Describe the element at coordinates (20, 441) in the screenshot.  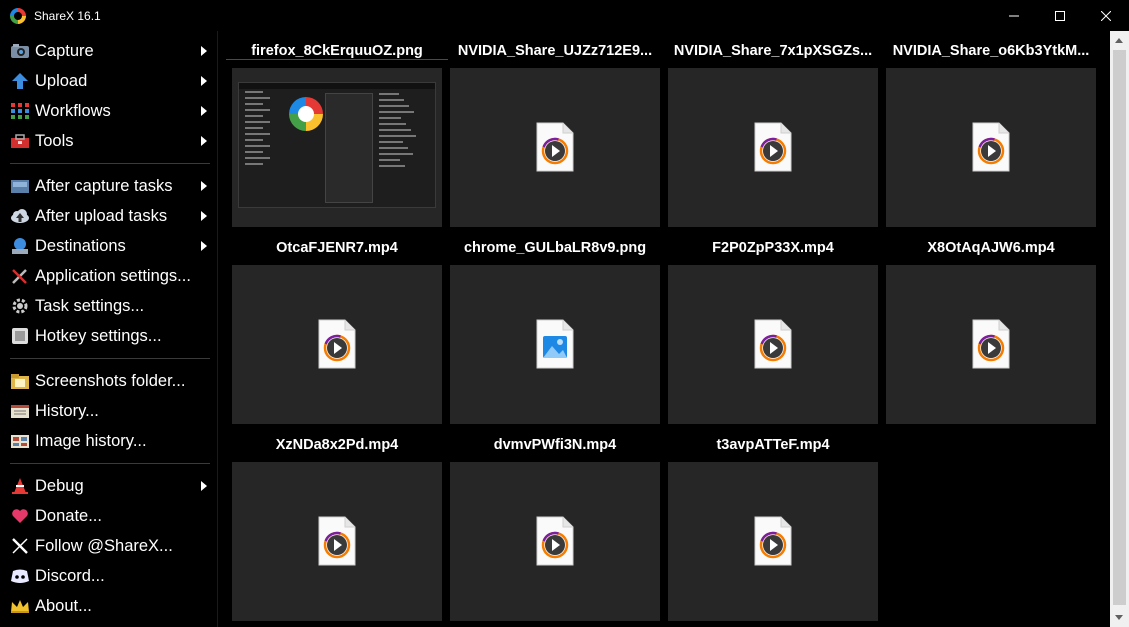
I see `image-history-icon` at that location.